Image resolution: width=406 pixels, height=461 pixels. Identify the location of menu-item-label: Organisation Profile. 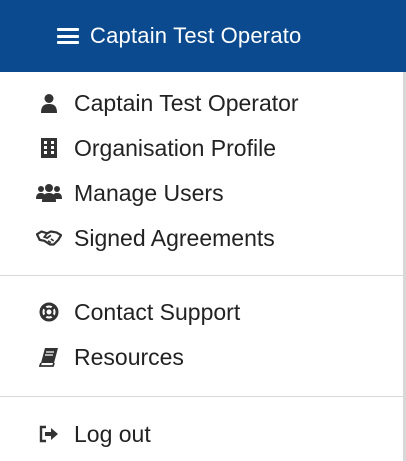
(175, 147).